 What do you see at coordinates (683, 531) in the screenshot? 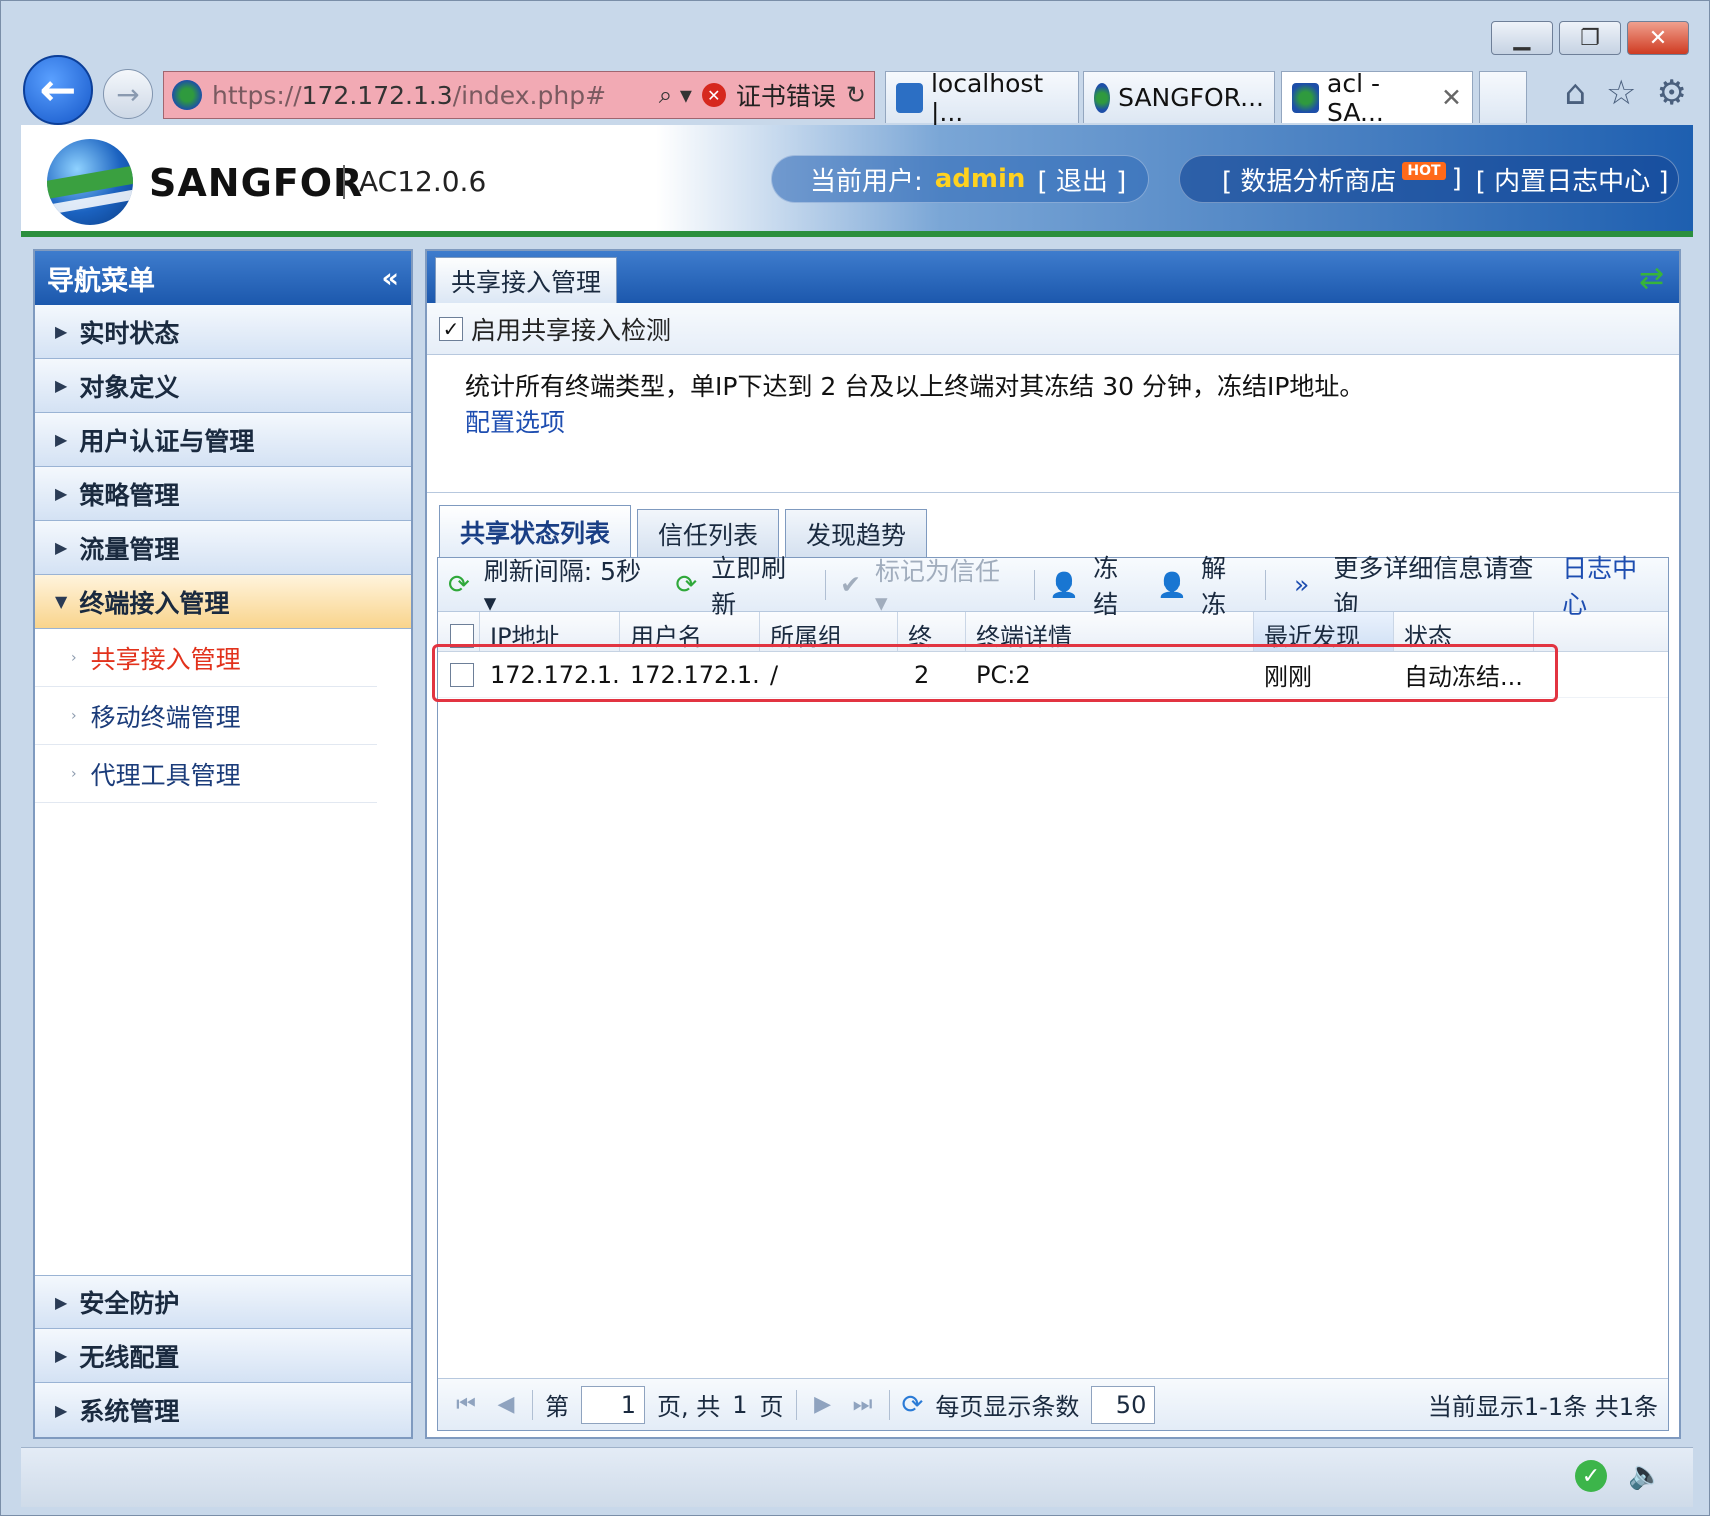
I see `inner-tabs: 共享状态列表 信任列表 发现趋势` at bounding box center [683, 531].